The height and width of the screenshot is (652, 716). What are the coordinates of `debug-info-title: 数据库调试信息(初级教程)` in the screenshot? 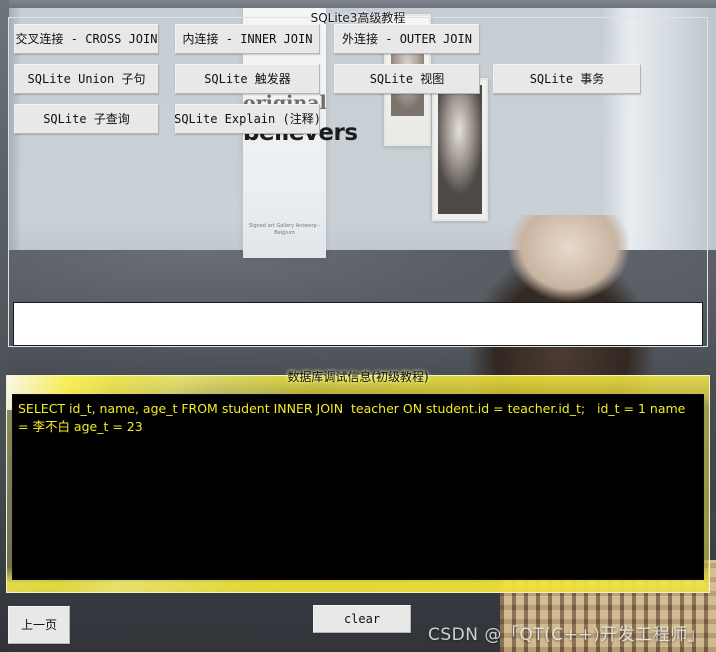 It's located at (358, 377).